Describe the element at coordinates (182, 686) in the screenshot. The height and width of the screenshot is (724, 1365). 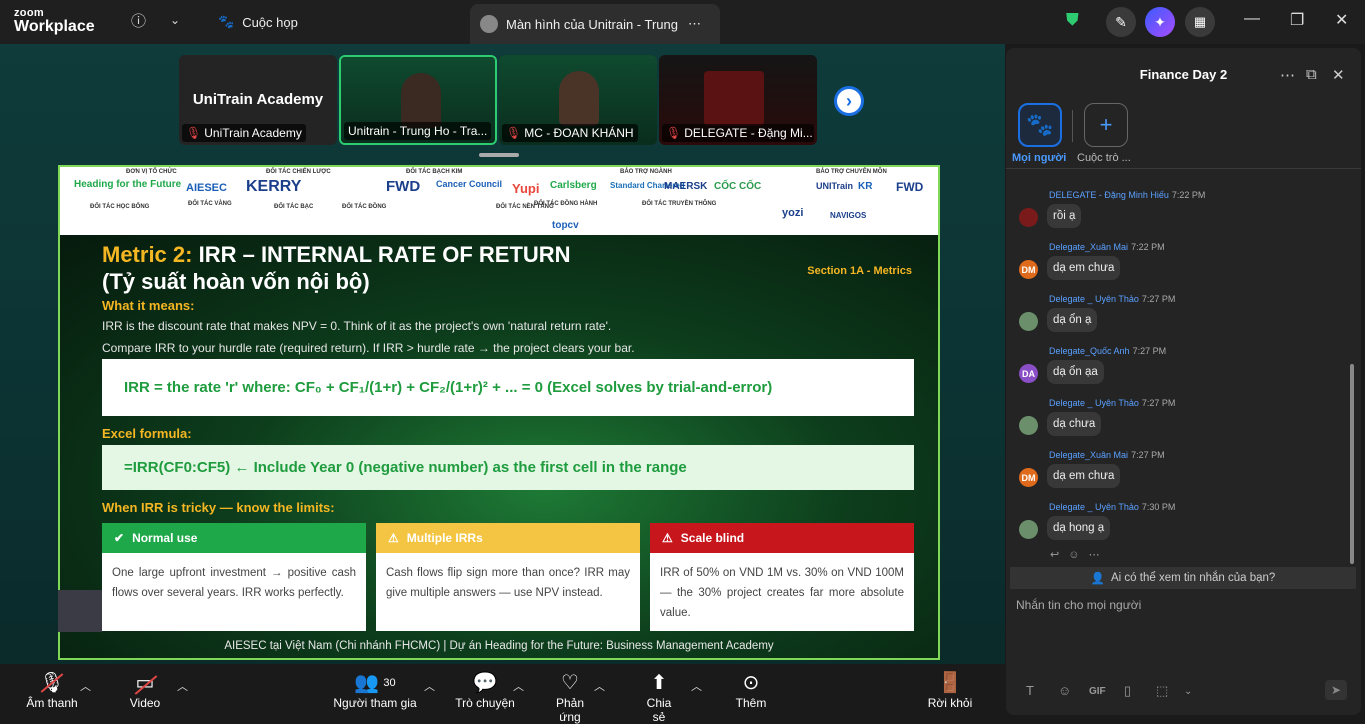
I see `video-options-caret: ︿` at that location.